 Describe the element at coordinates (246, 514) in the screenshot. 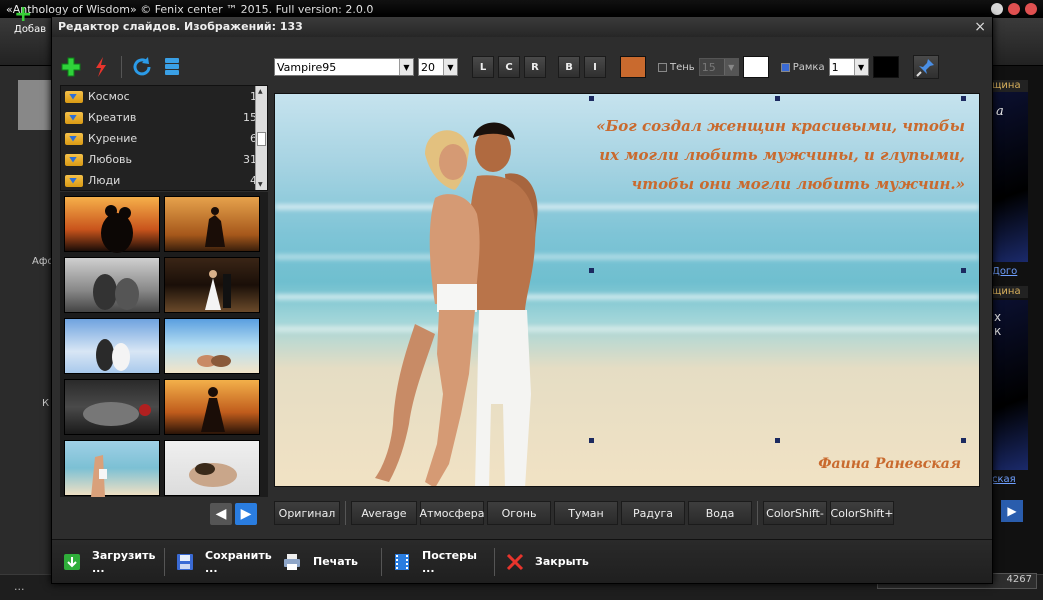

I see `next-thumbs-button: ▶` at that location.